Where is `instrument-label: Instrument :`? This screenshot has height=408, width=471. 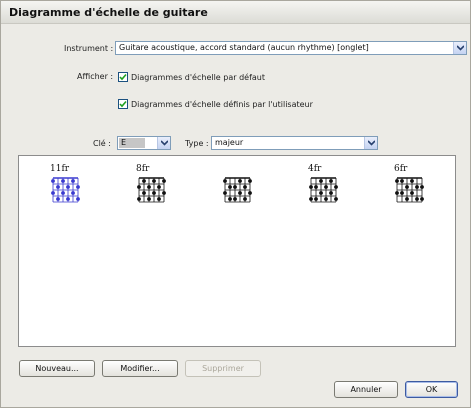
instrument-label: Instrument : is located at coordinates (89, 48).